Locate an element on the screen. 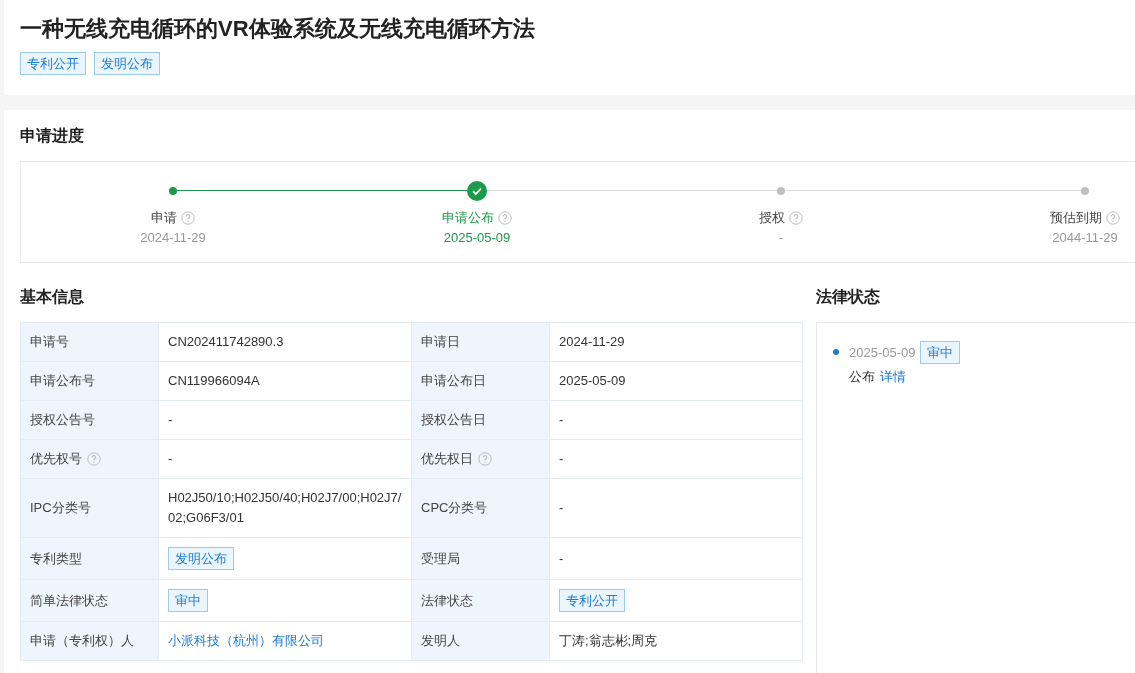 This screenshot has width=1135, height=673. field-value-cell: 2025-05-09 is located at coordinates (676, 381).